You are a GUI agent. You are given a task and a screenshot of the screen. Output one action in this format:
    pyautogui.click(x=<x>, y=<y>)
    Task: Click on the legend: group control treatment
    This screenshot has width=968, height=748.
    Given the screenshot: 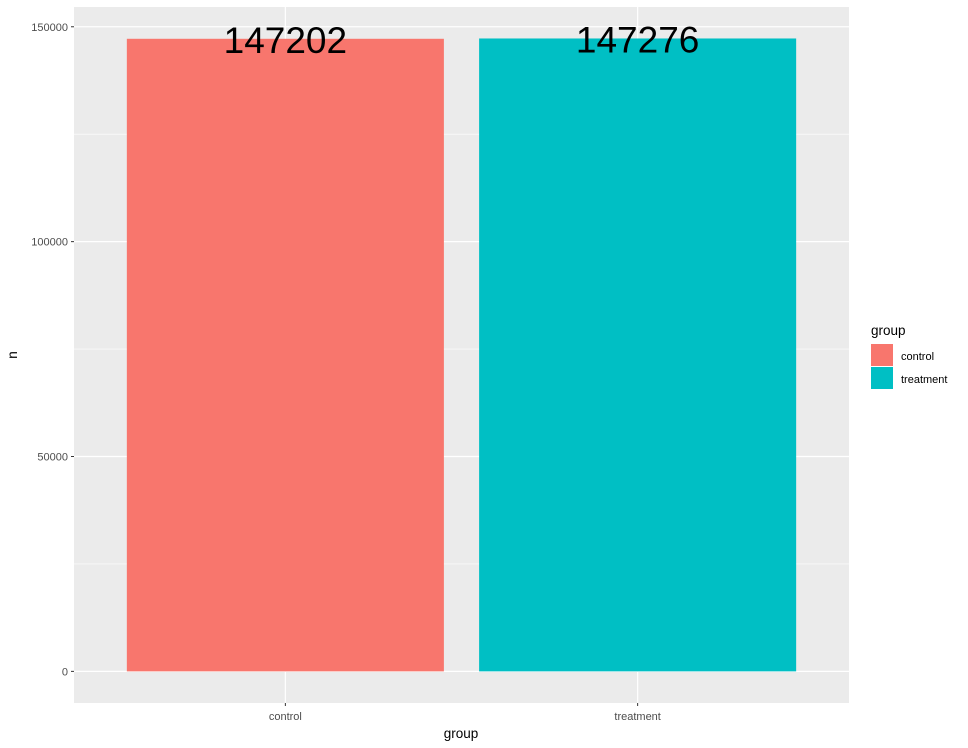 What is the action you would take?
    pyautogui.click(x=909, y=356)
    